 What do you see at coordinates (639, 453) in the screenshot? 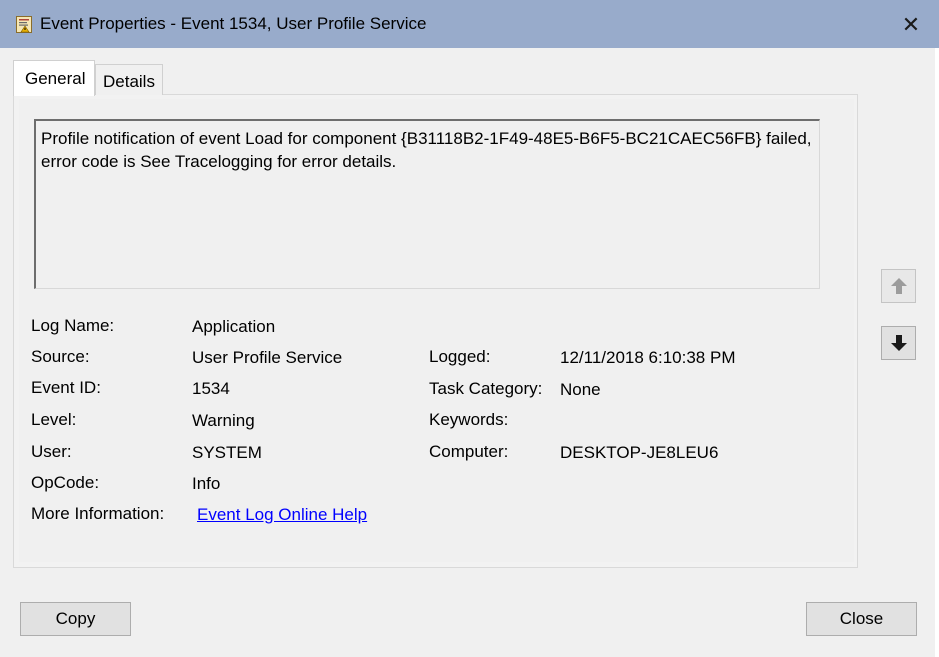
I see `computer-value: DESKTOP-JE8LEU6` at bounding box center [639, 453].